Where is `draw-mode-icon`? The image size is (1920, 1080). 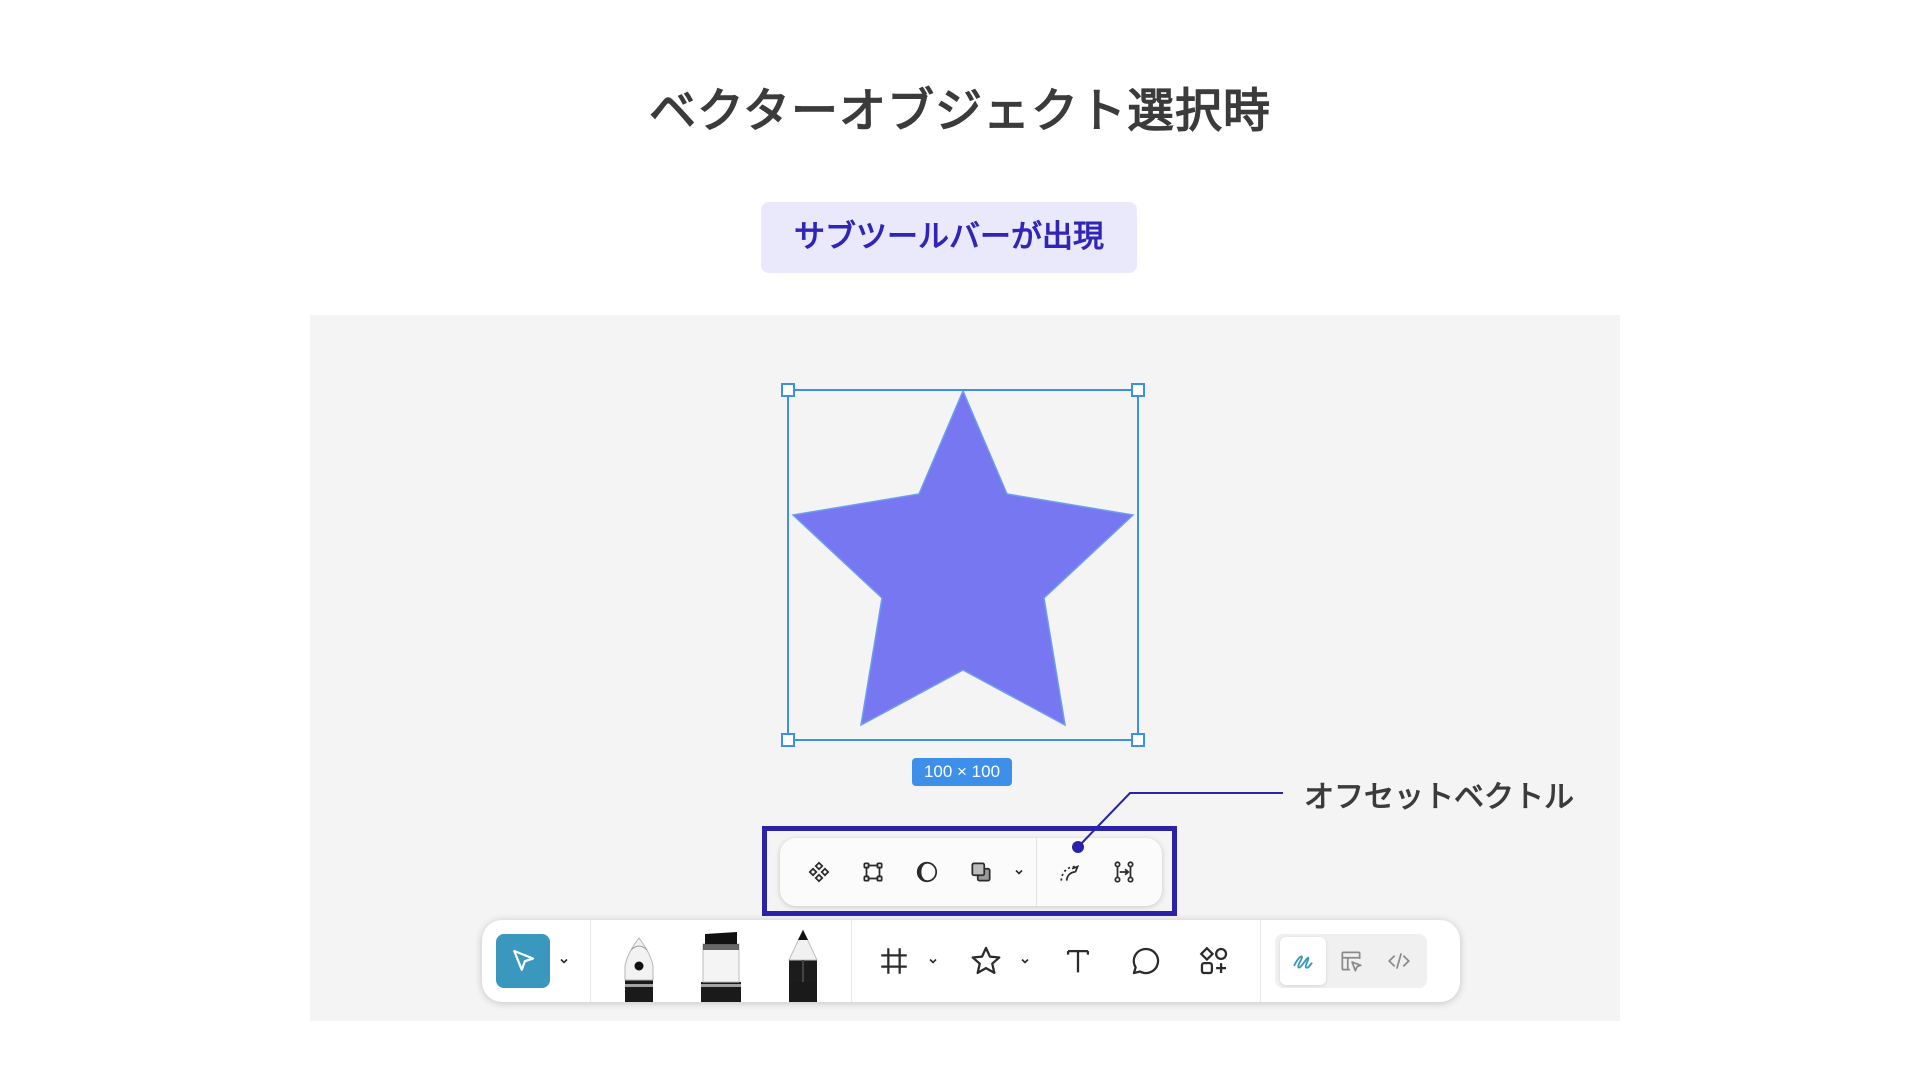 draw-mode-icon is located at coordinates (1303, 962).